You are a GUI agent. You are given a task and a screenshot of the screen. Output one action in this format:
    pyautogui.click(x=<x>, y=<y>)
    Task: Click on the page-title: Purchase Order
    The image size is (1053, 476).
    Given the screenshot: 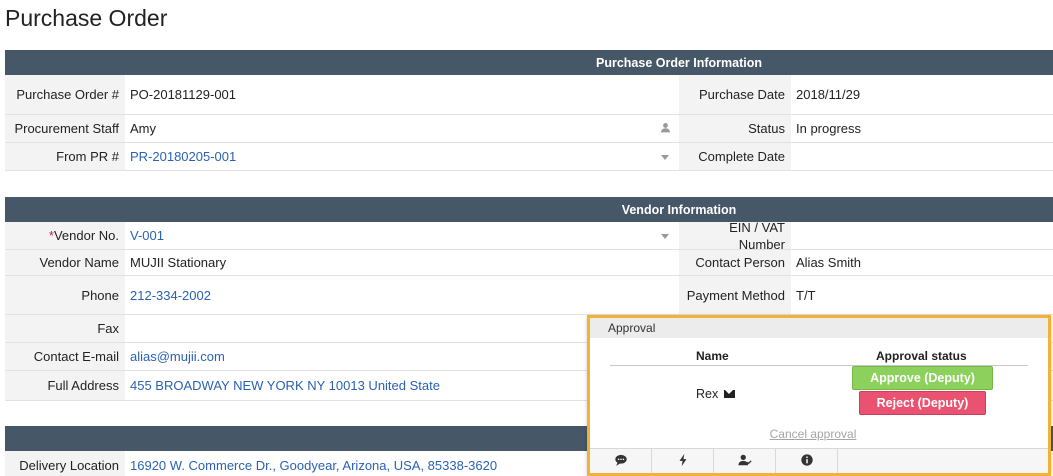 What is the action you would take?
    pyautogui.click(x=86, y=18)
    